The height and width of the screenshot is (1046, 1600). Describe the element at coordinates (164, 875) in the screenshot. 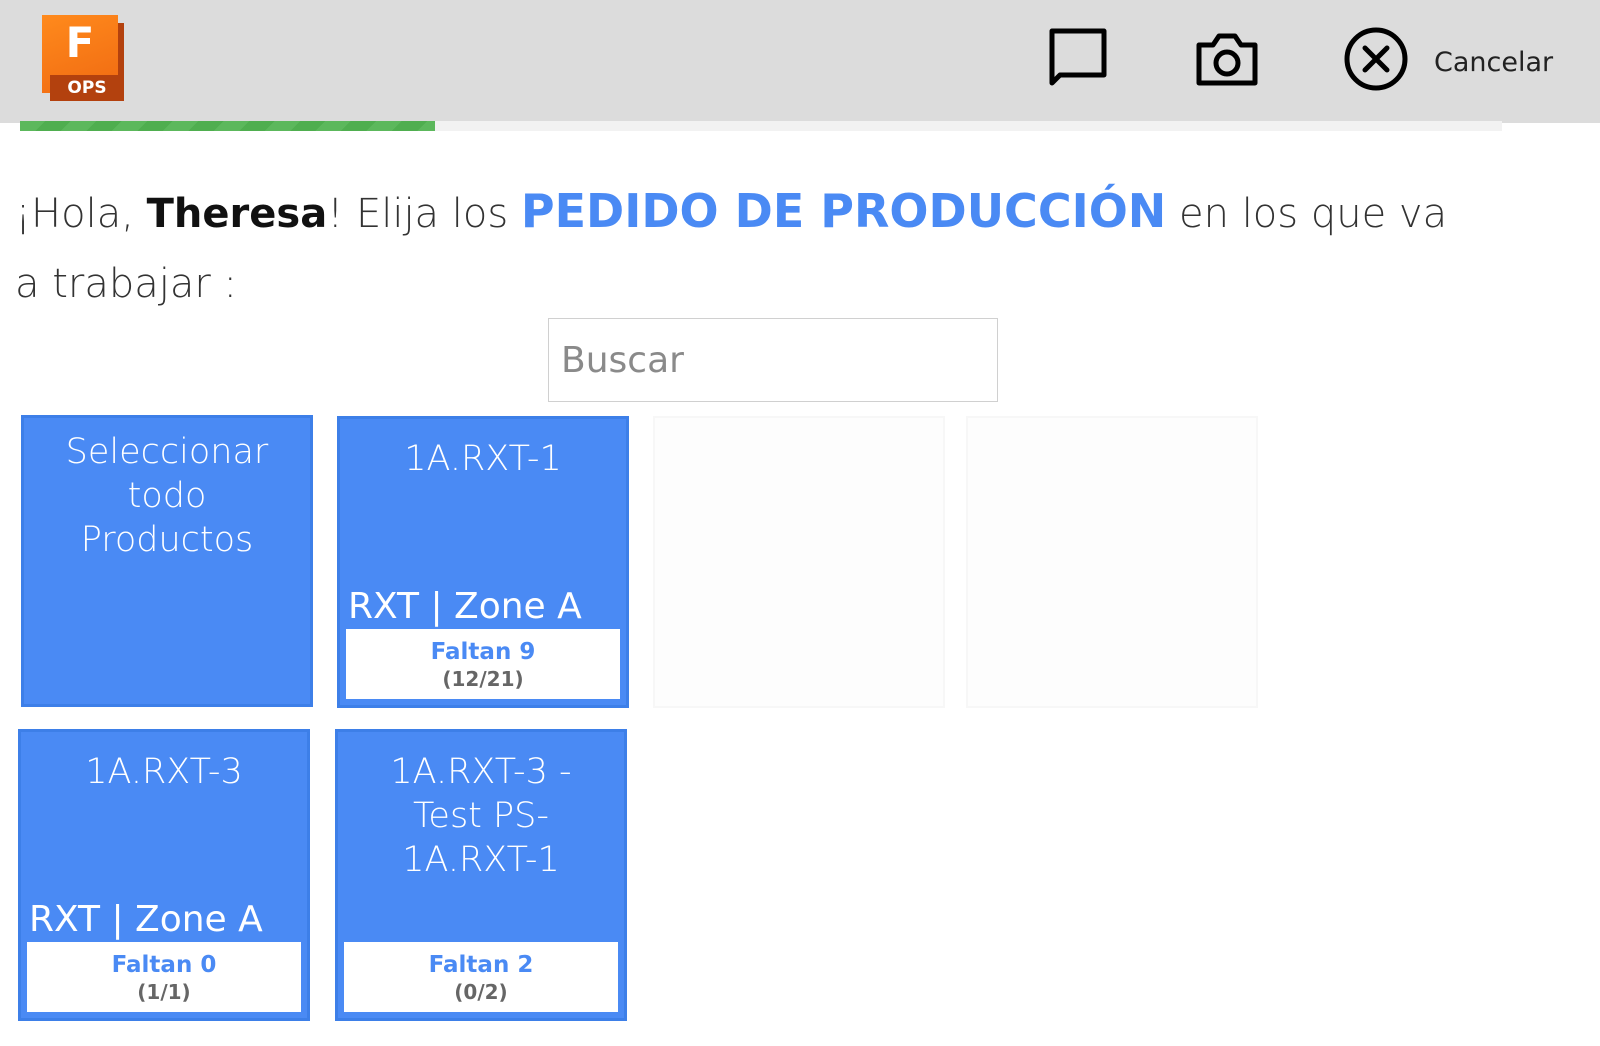

I see `order-tile: 1A.RXT-3 RXT | Zone A Faltan 0 (1/1)` at that location.